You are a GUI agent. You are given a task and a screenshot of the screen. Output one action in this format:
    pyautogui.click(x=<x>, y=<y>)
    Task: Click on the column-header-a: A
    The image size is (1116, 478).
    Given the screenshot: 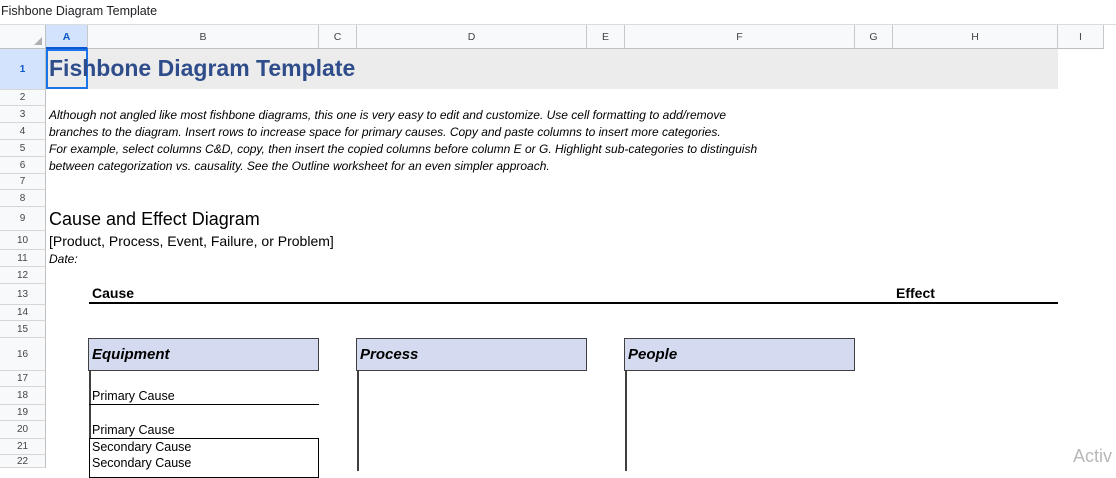 What is the action you would take?
    pyautogui.click(x=67, y=37)
    